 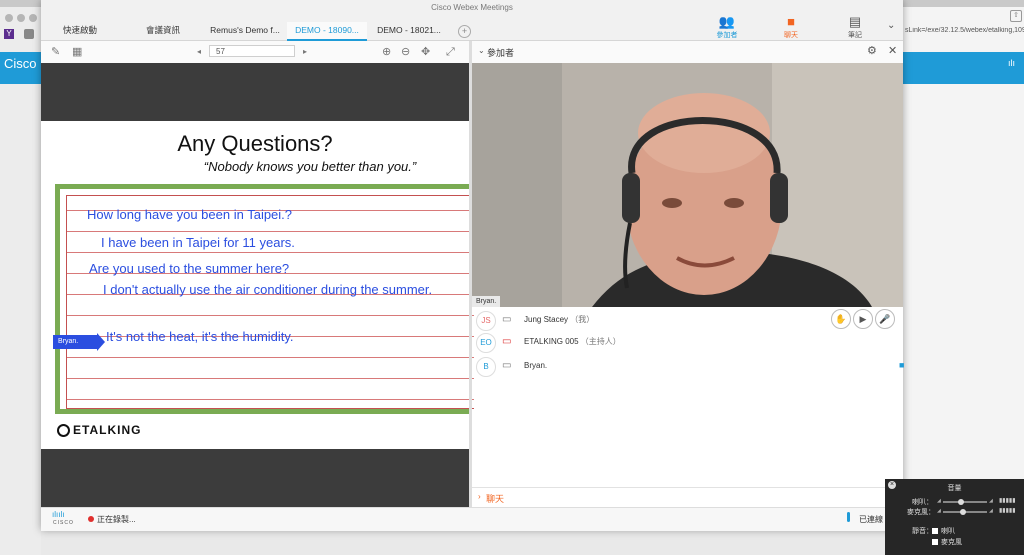 I want to click on status-bar: ılıılı CISCO 正在錄製... 已連線, so click(x=472, y=519).